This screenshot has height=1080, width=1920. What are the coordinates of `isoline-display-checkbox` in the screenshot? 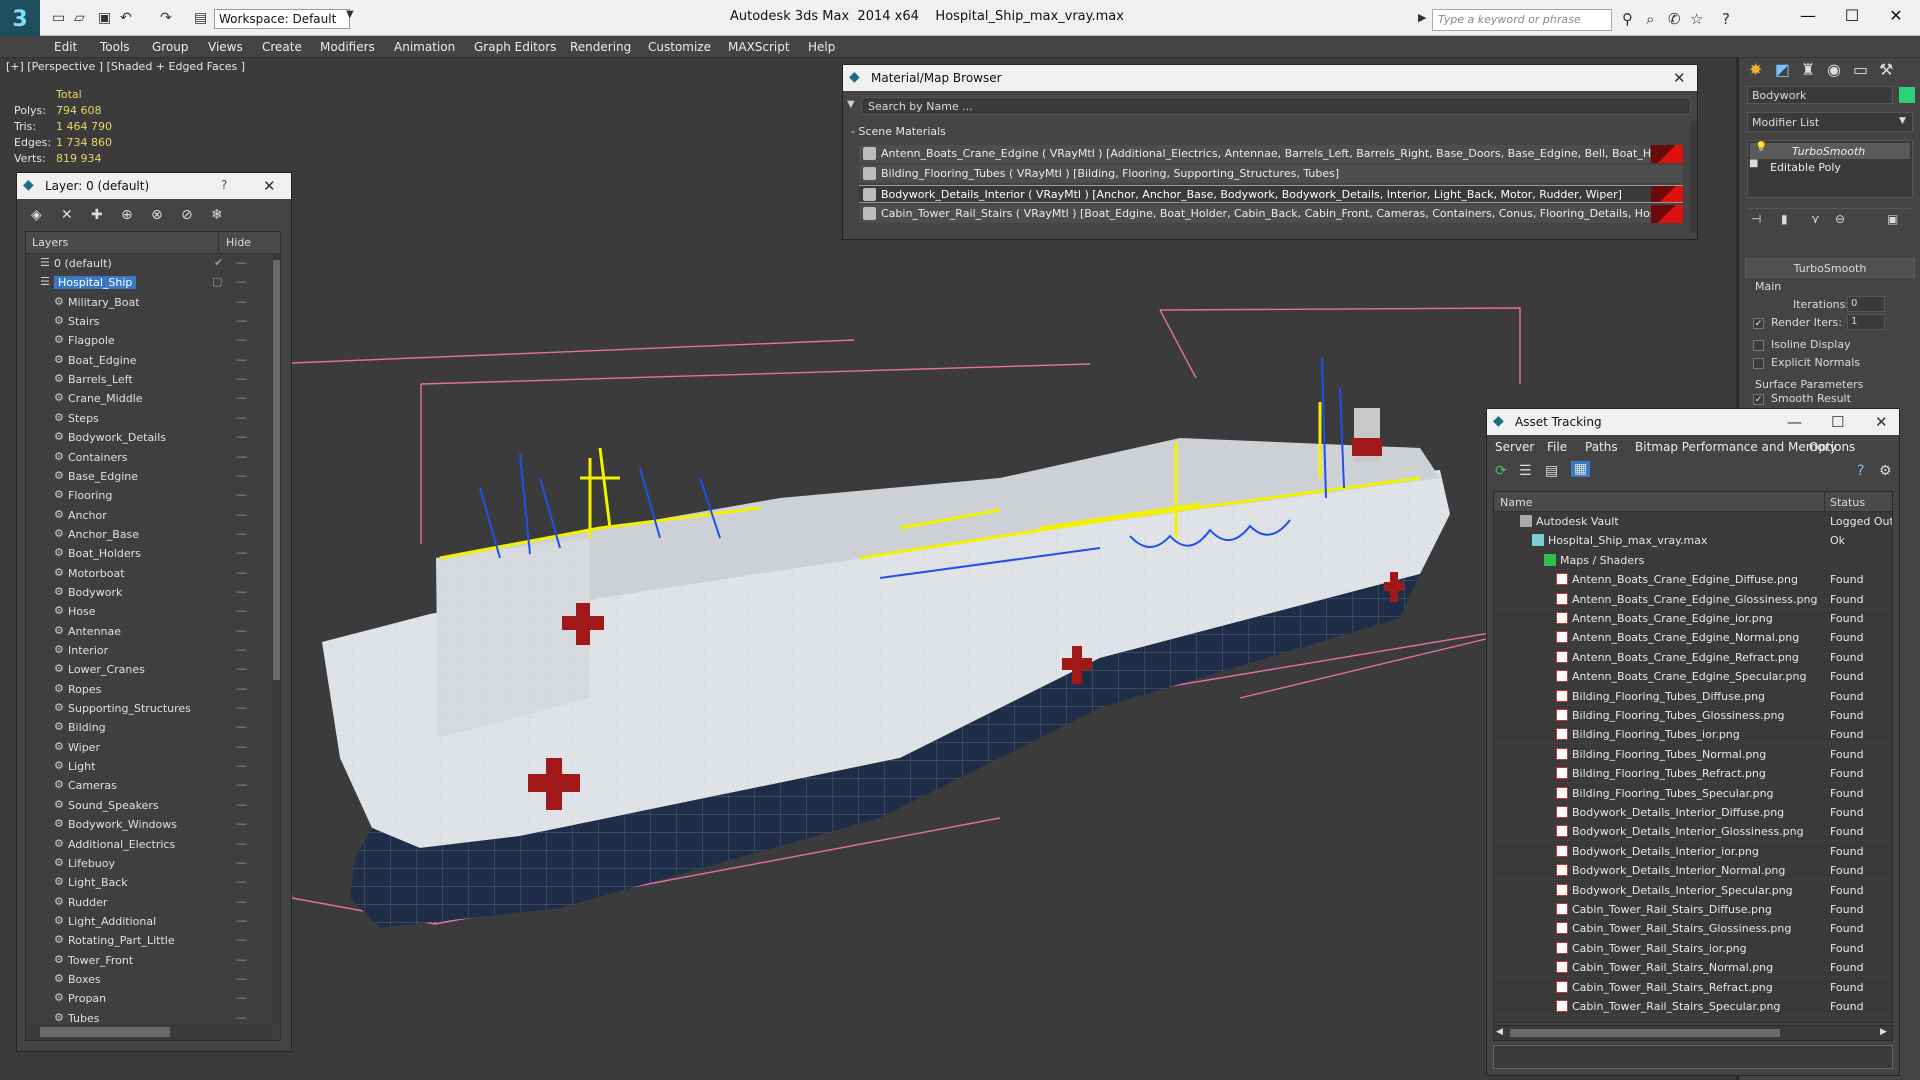 It's located at (1758, 345).